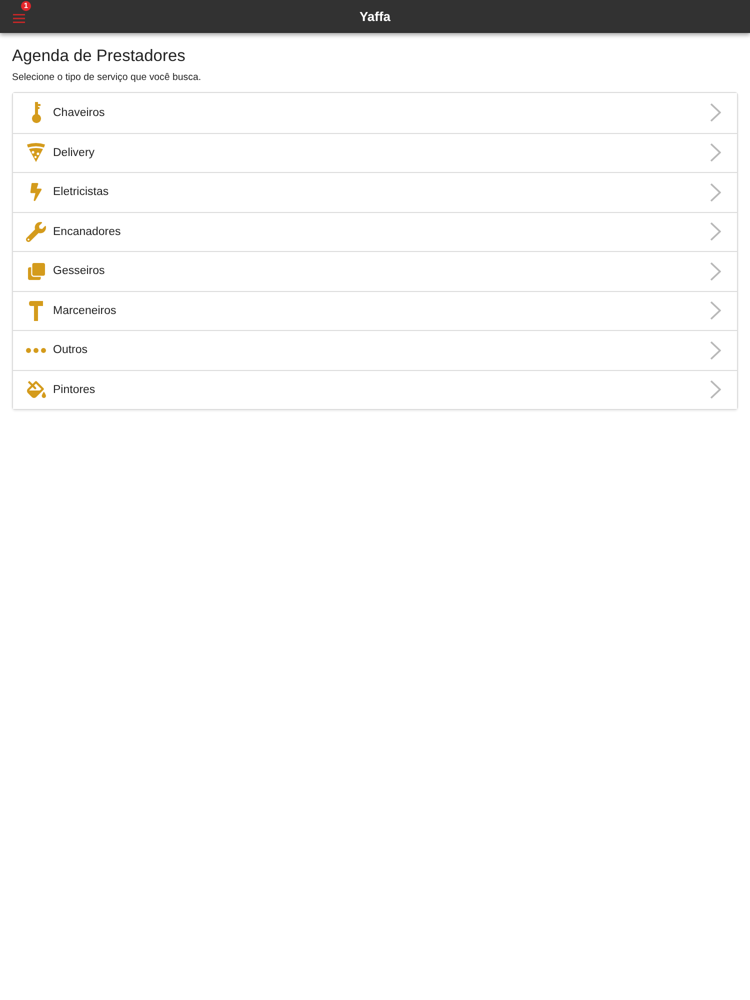 The width and height of the screenshot is (750, 1000). I want to click on service-item: Delivery, so click(375, 152).